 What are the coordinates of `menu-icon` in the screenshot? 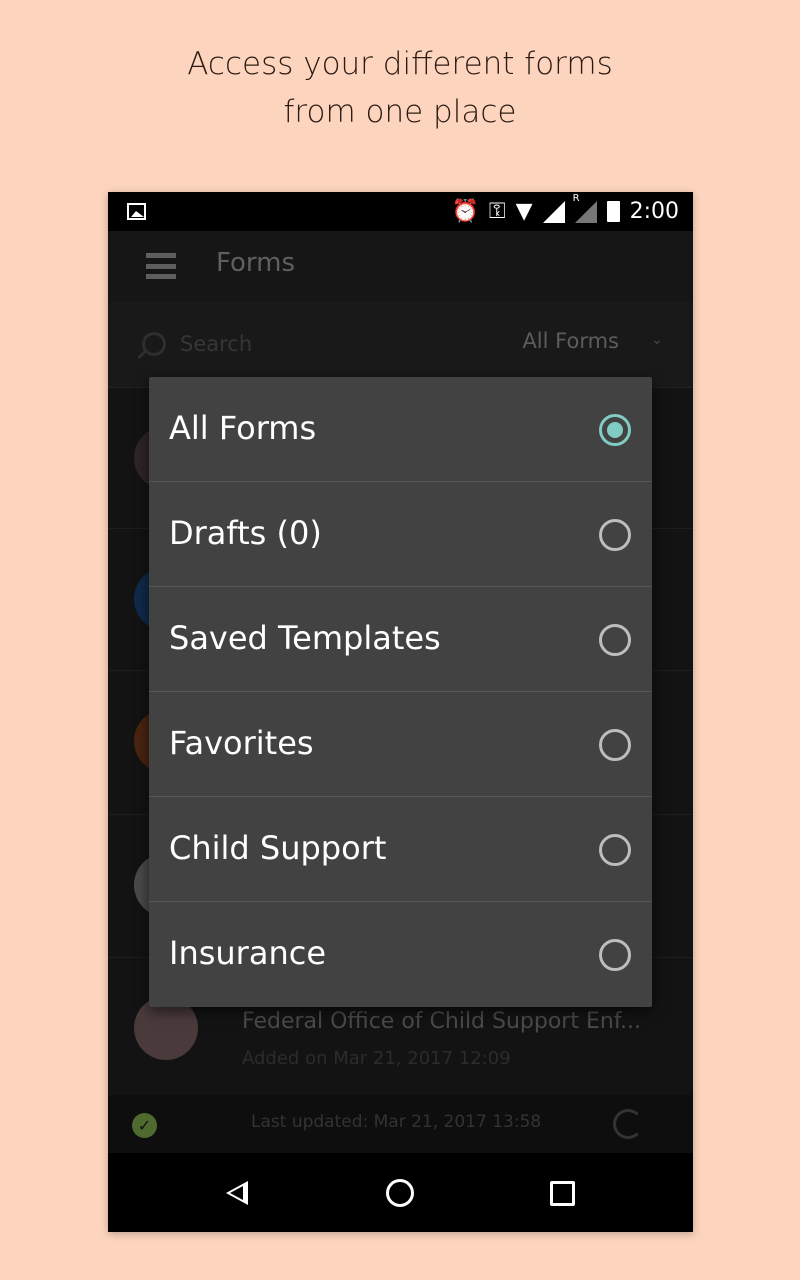 It's located at (161, 266).